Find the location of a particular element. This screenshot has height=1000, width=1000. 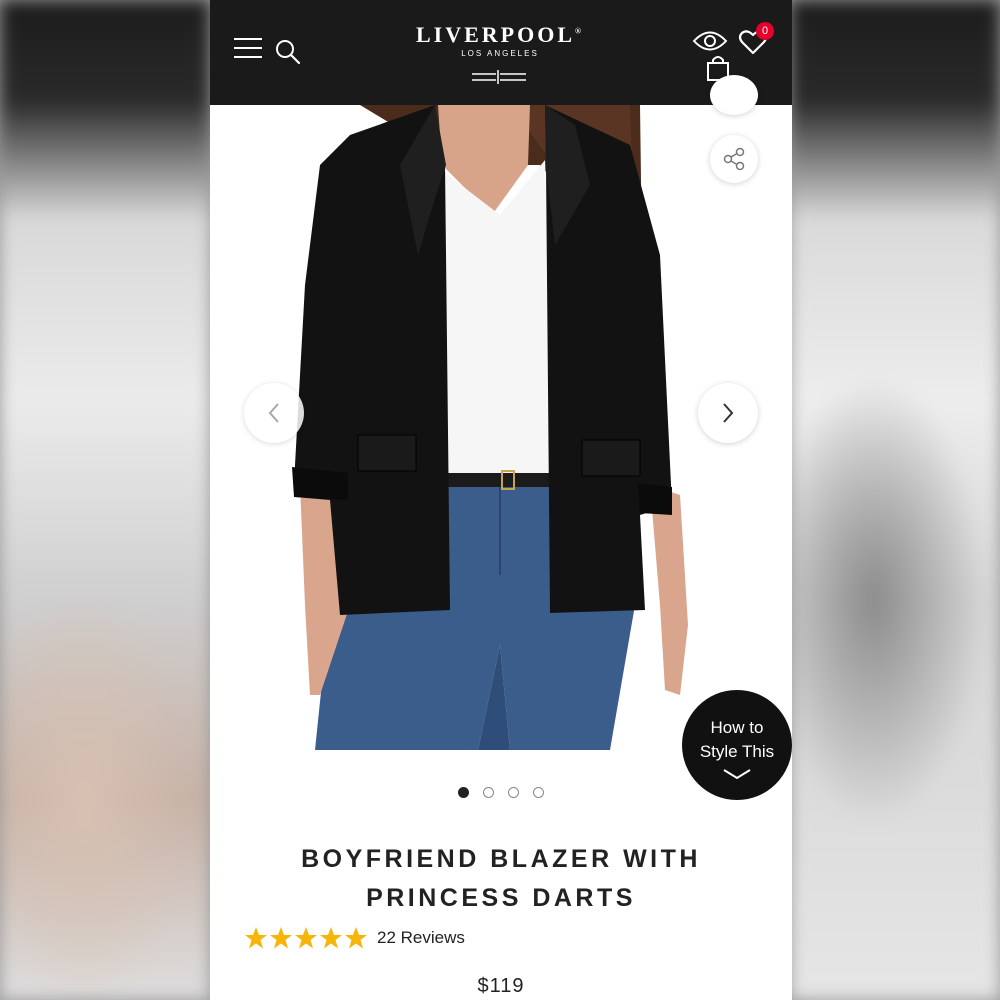

chevron-right-icon is located at coordinates (728, 413).